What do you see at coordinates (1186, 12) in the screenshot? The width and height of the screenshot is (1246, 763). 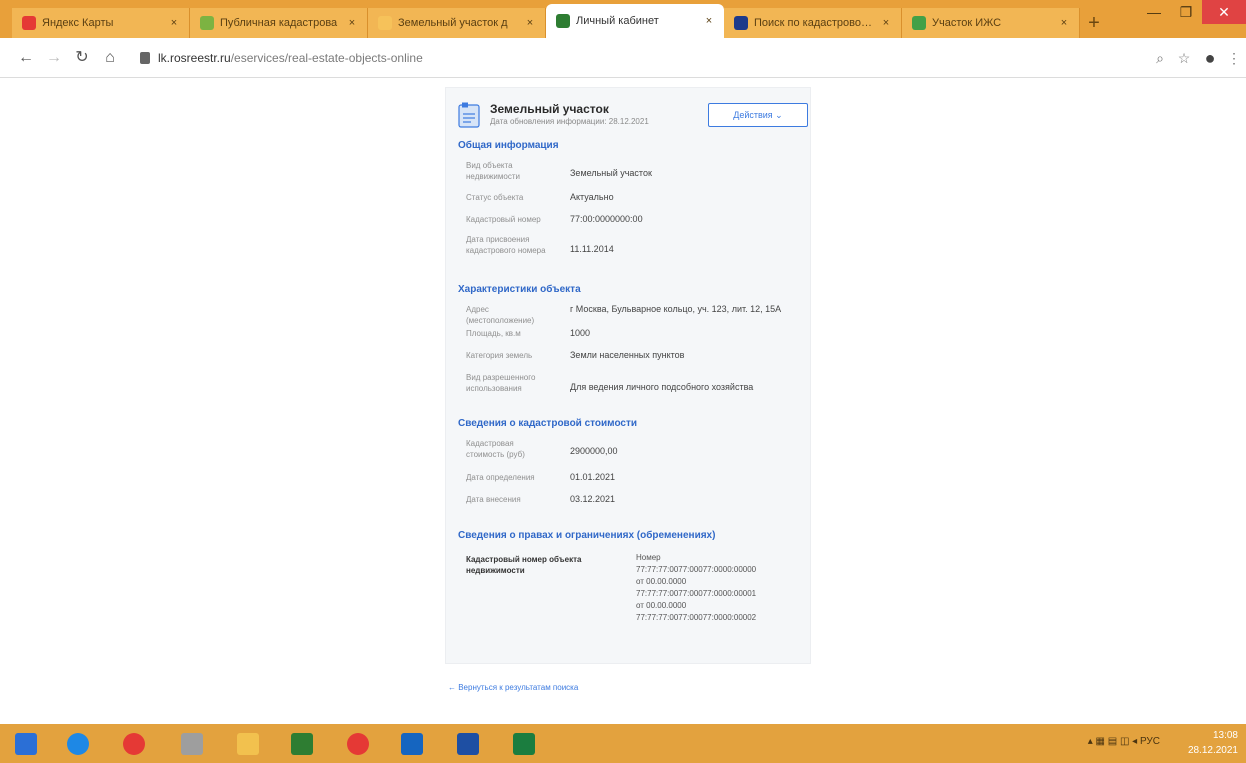 I see `restore-icon: ❐` at bounding box center [1186, 12].